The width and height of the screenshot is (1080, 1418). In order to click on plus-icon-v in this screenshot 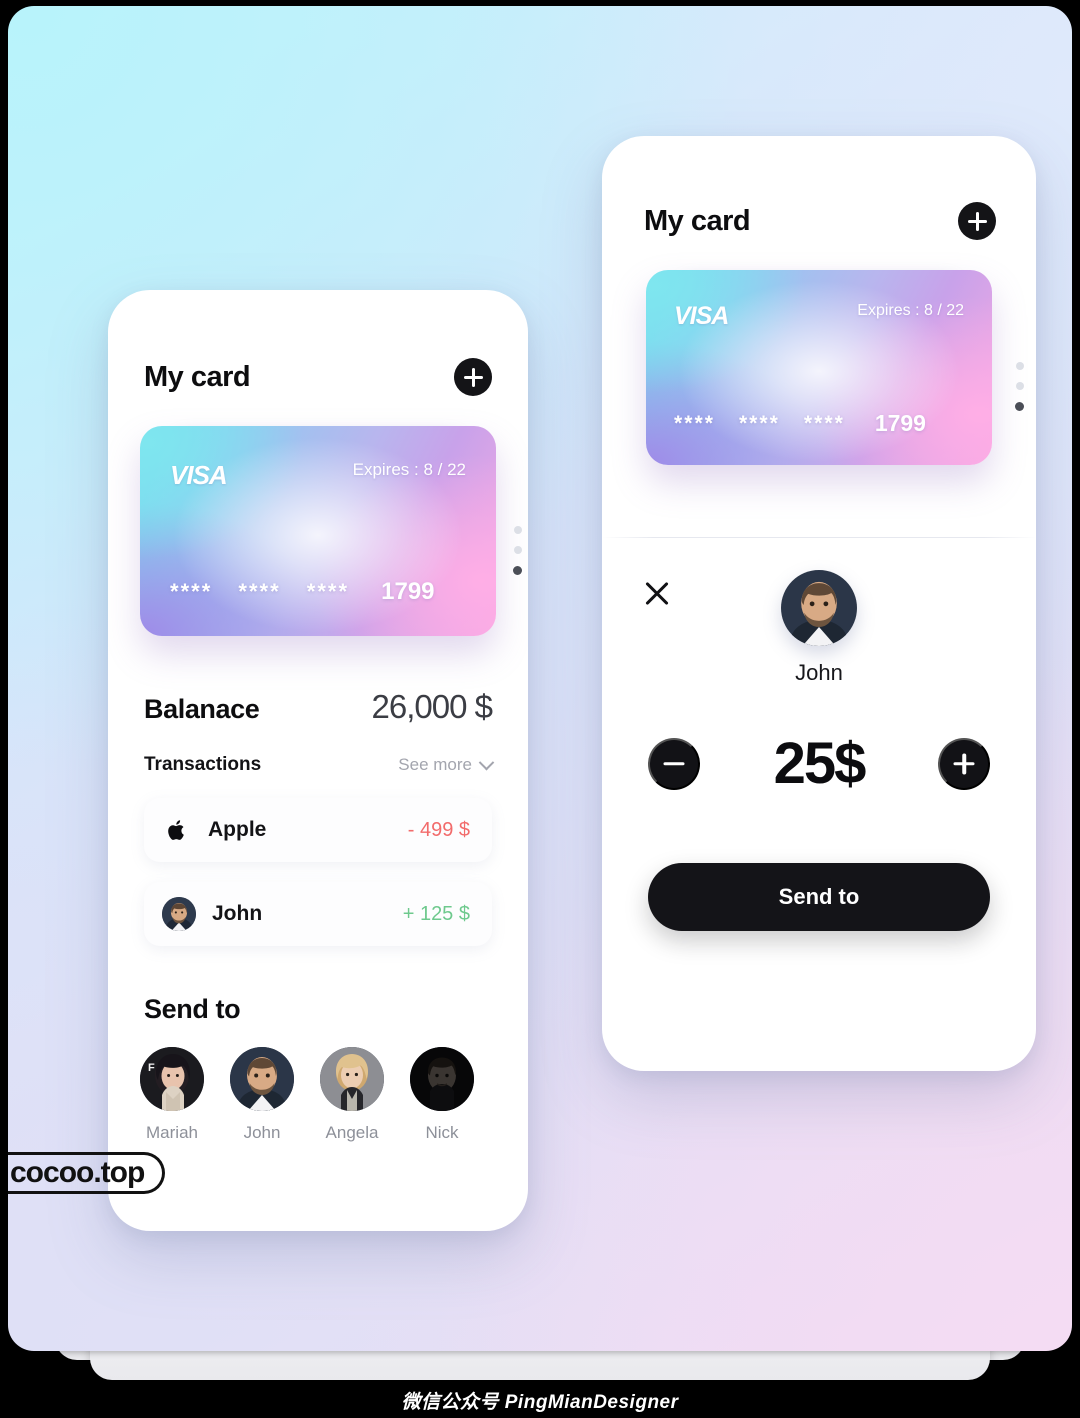, I will do `click(964, 763)`.